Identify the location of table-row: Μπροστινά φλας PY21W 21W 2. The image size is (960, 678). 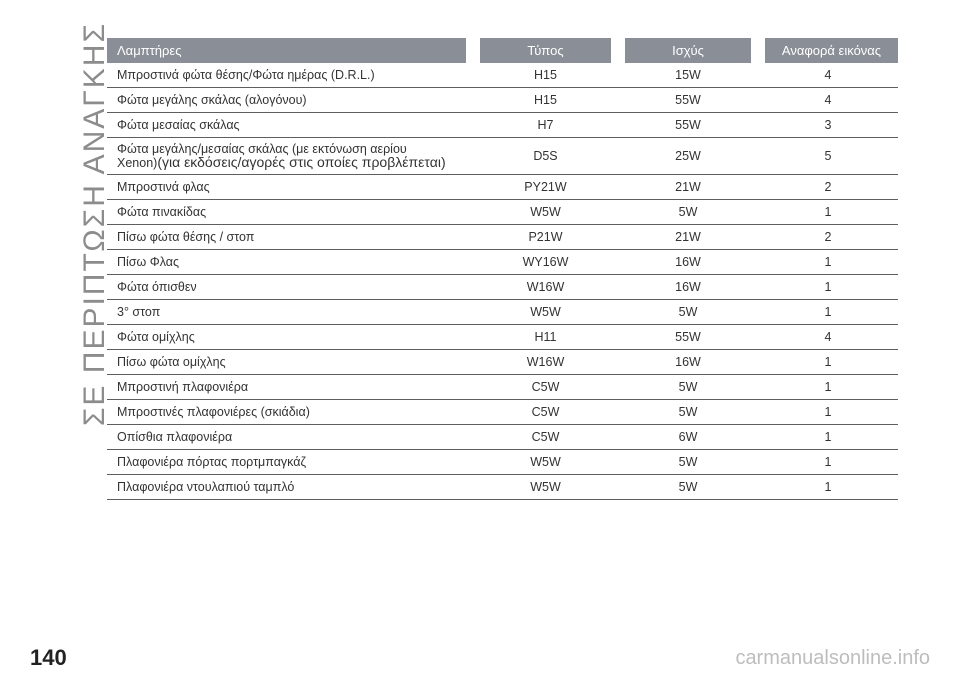
(502, 187).